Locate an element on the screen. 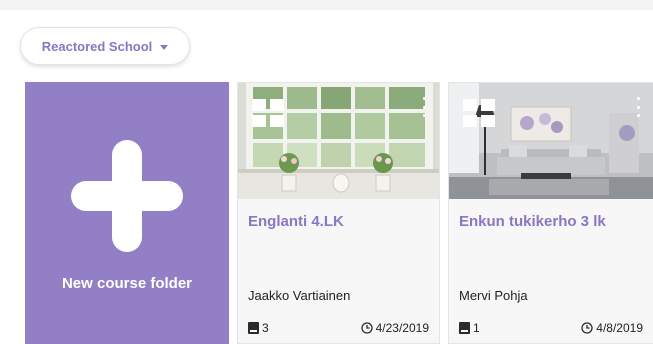  school-selector-label: Reactored School is located at coordinates (97, 46).